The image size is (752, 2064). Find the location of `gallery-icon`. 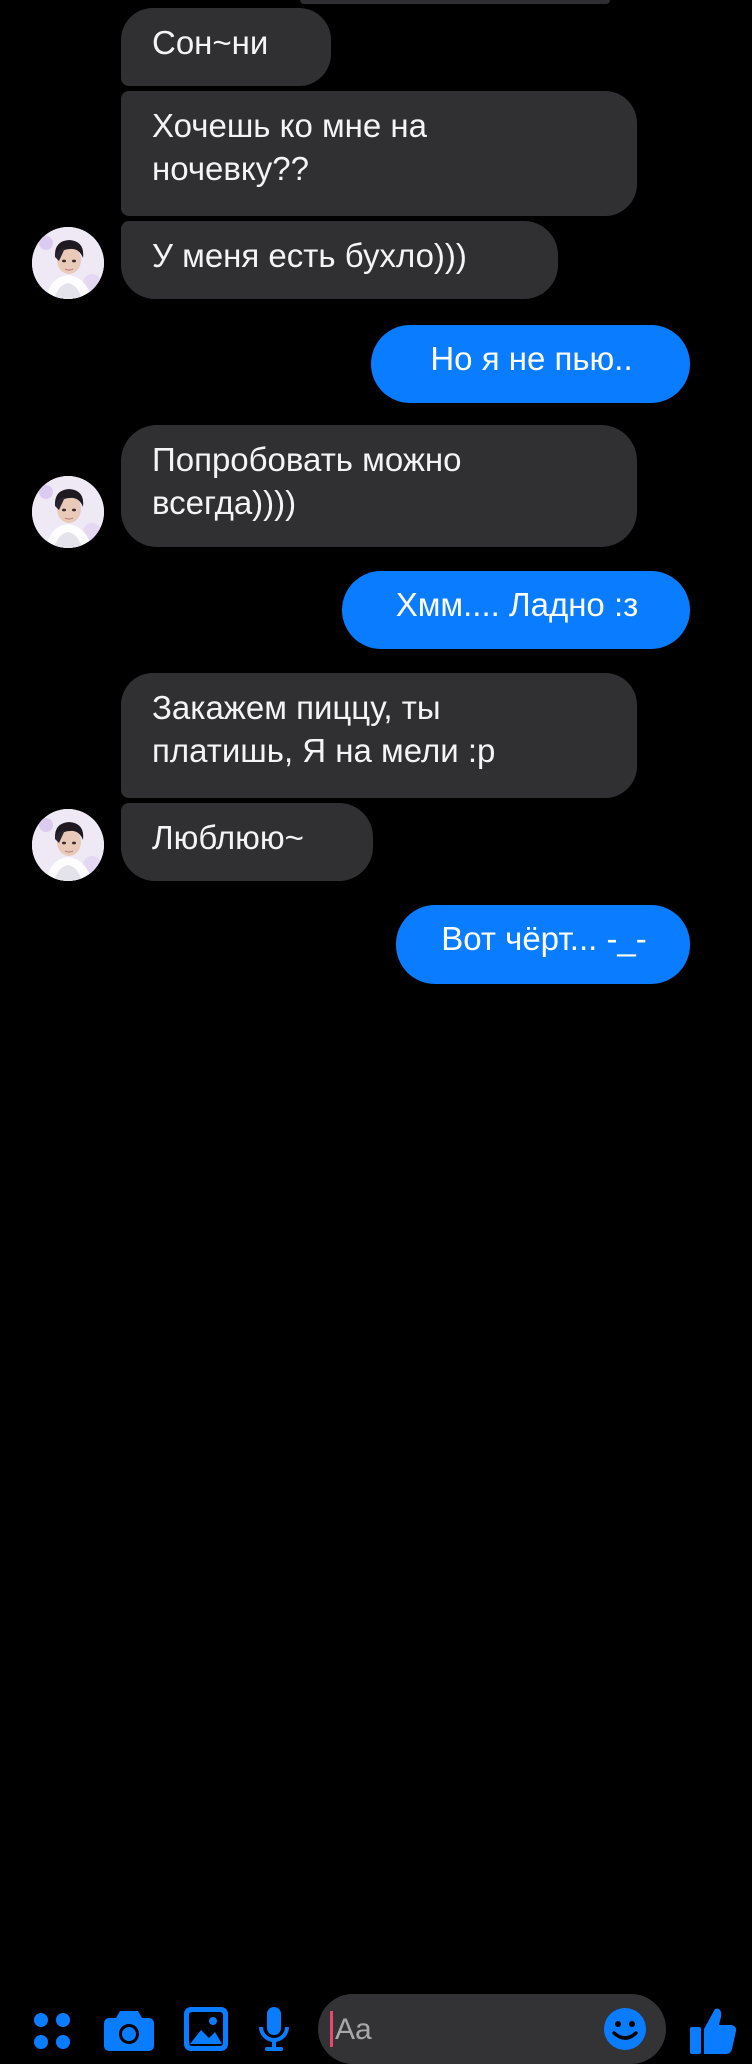

gallery-icon is located at coordinates (206, 2029).